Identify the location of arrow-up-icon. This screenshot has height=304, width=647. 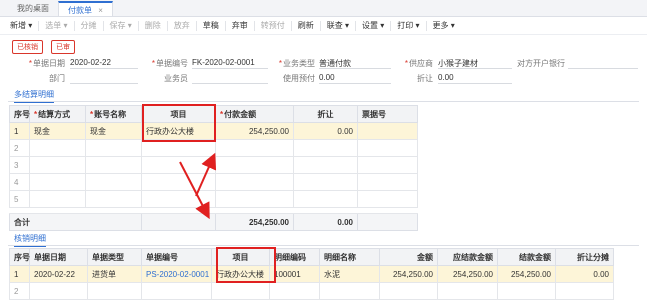
(206, 174).